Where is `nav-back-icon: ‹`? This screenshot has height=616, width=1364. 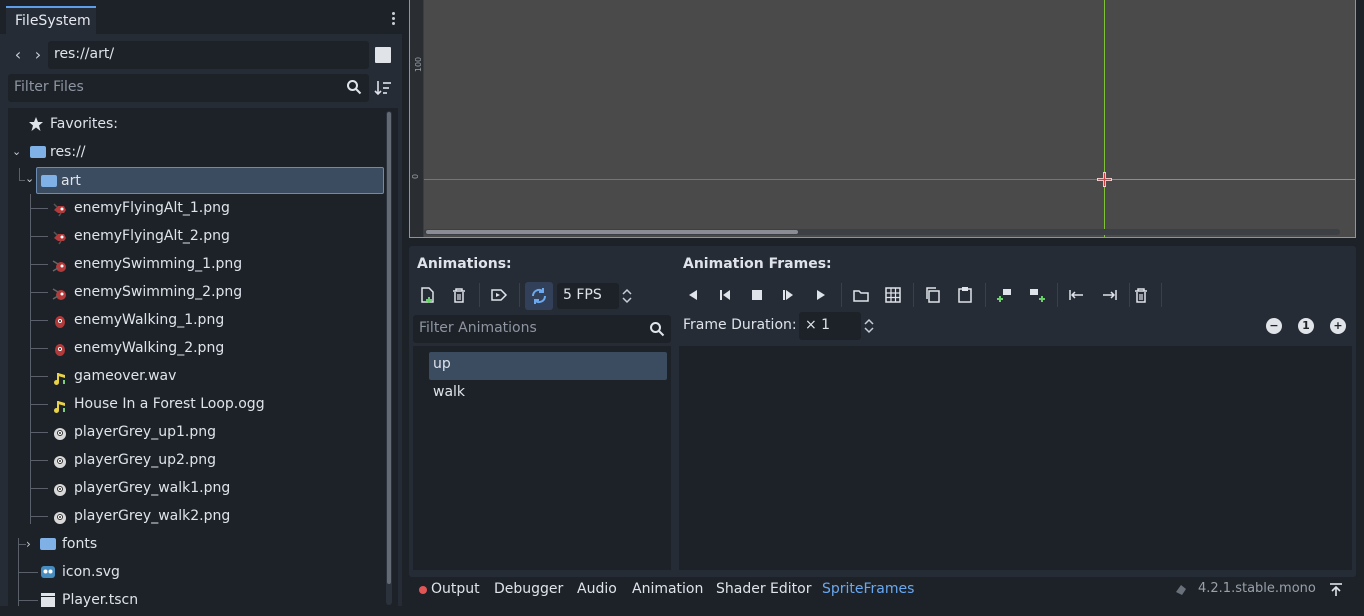
nav-back-icon: ‹ is located at coordinates (18, 55).